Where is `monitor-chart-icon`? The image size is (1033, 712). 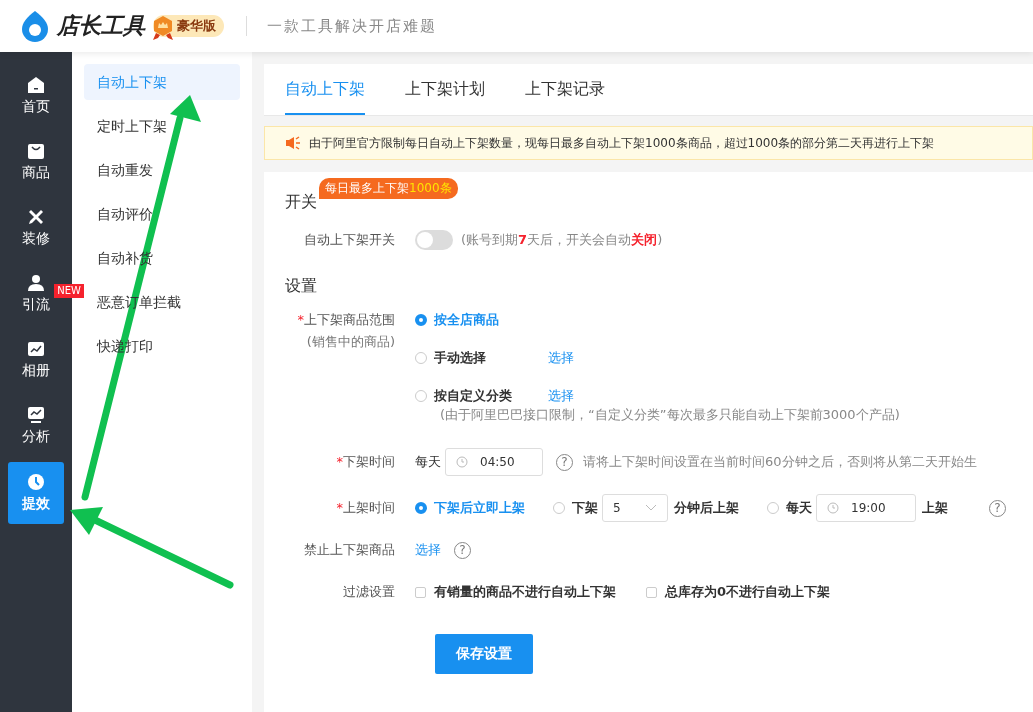
monitor-chart-icon is located at coordinates (36, 415).